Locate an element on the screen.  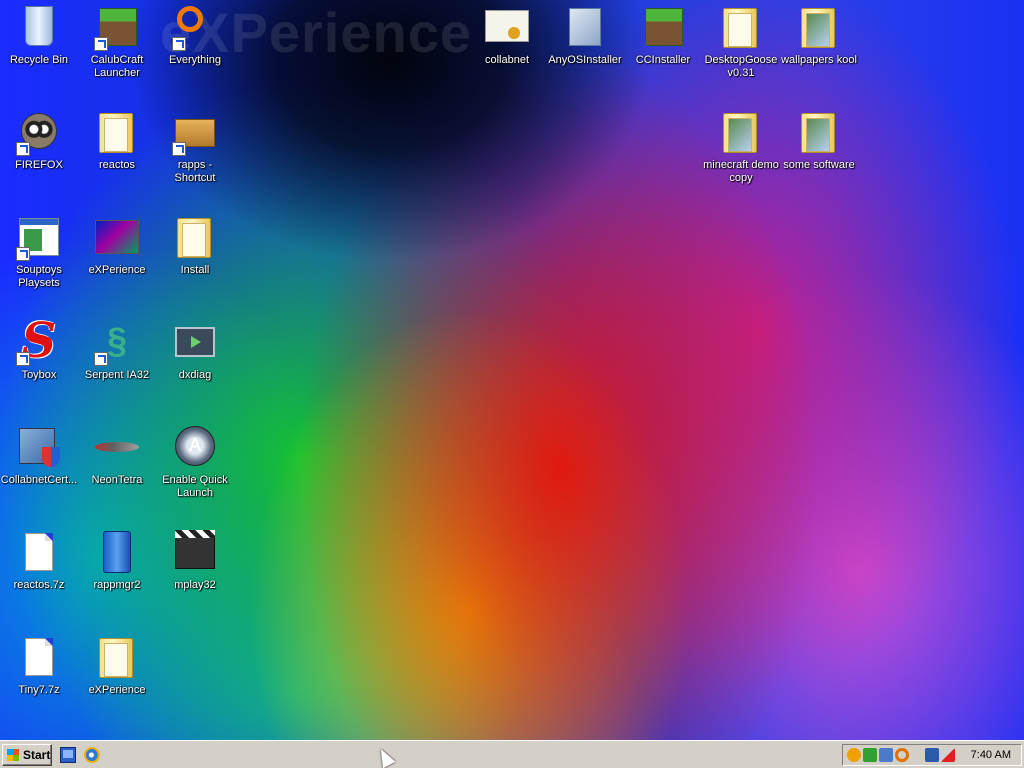
dxdiag-monitor-icon is located at coordinates (195, 342).